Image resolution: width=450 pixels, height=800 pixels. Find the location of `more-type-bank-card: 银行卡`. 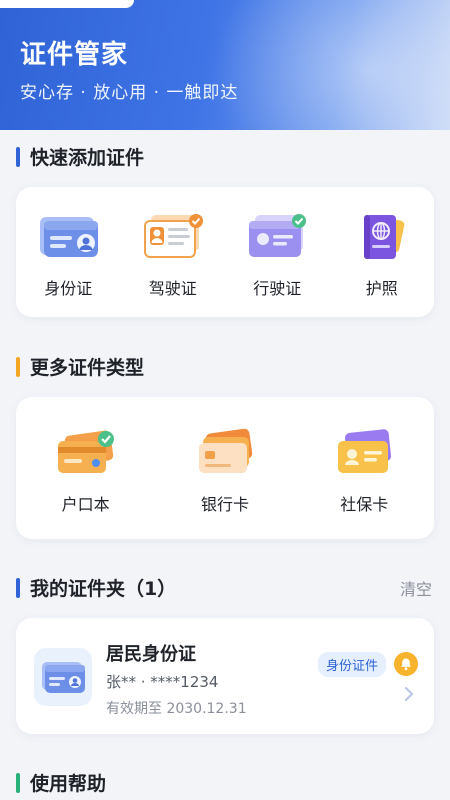

more-type-bank-card: 银行卡 is located at coordinates (225, 471).